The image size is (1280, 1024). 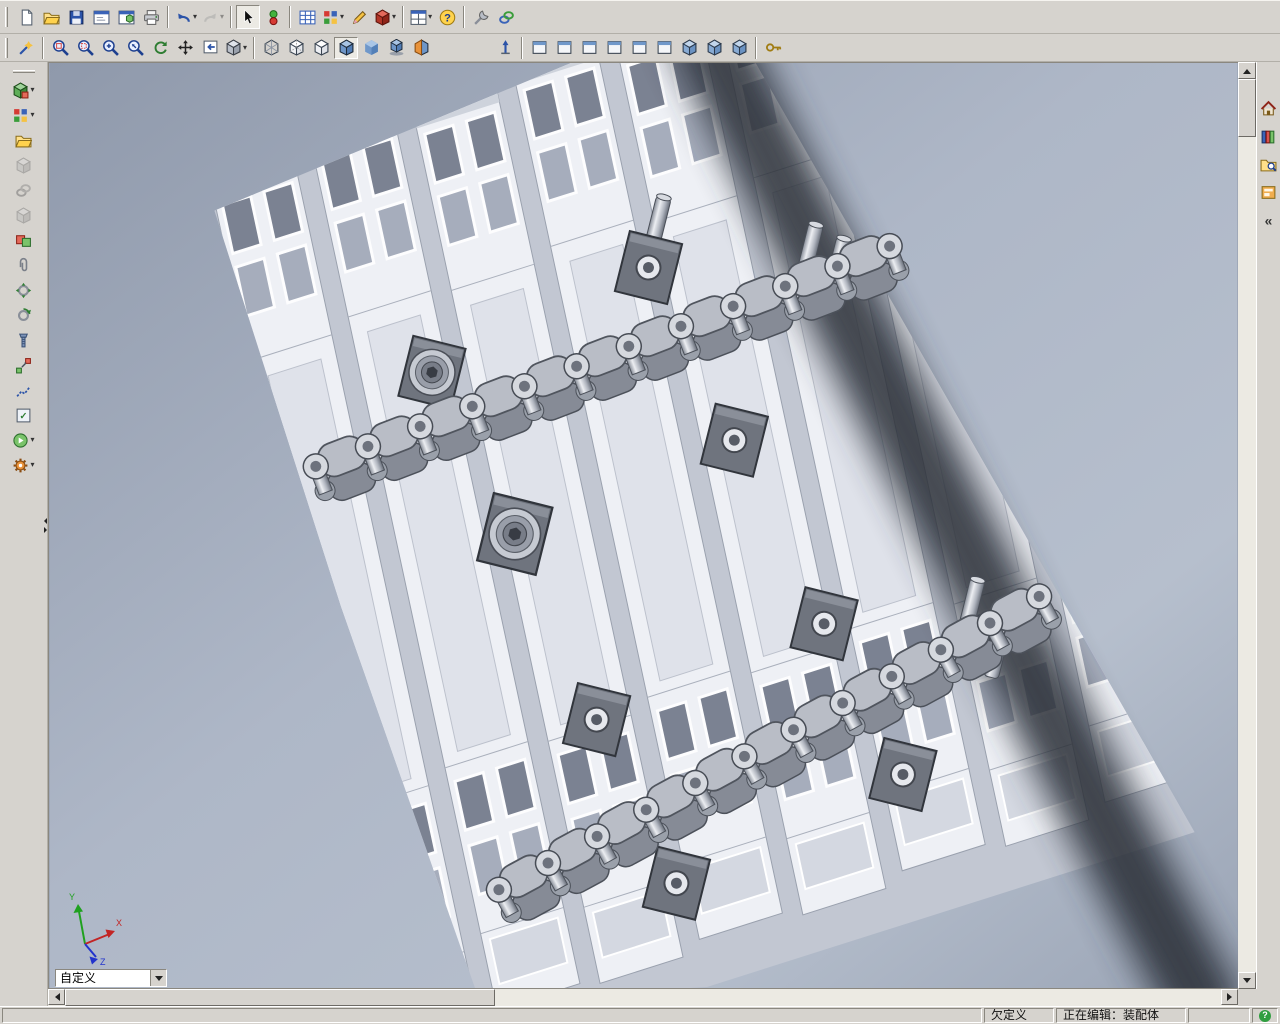 What do you see at coordinates (447, 17) in the screenshot?
I see `help-button: ?` at bounding box center [447, 17].